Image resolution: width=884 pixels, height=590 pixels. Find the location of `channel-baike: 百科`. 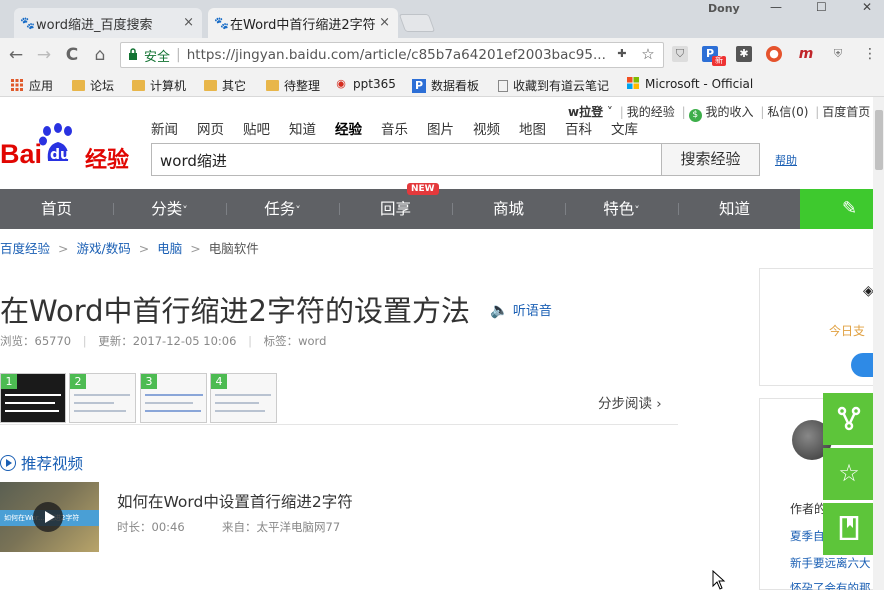

channel-baike: 百科 is located at coordinates (578, 128).